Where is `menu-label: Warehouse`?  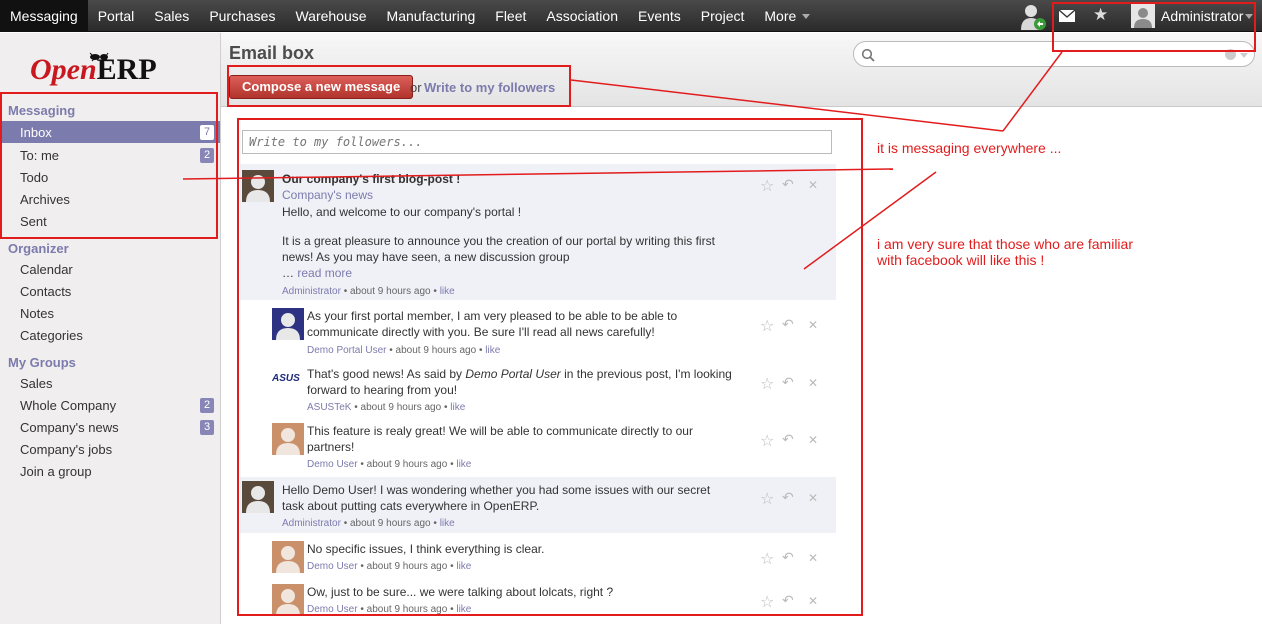 menu-label: Warehouse is located at coordinates (331, 16).